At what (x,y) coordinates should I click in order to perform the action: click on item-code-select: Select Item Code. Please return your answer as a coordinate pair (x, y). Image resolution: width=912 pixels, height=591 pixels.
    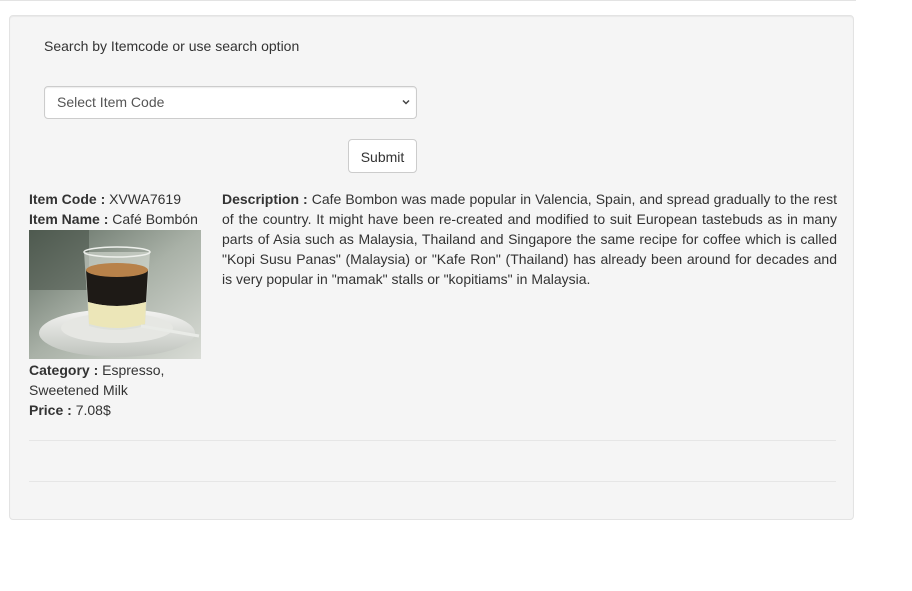
    Looking at the image, I should click on (230, 102).